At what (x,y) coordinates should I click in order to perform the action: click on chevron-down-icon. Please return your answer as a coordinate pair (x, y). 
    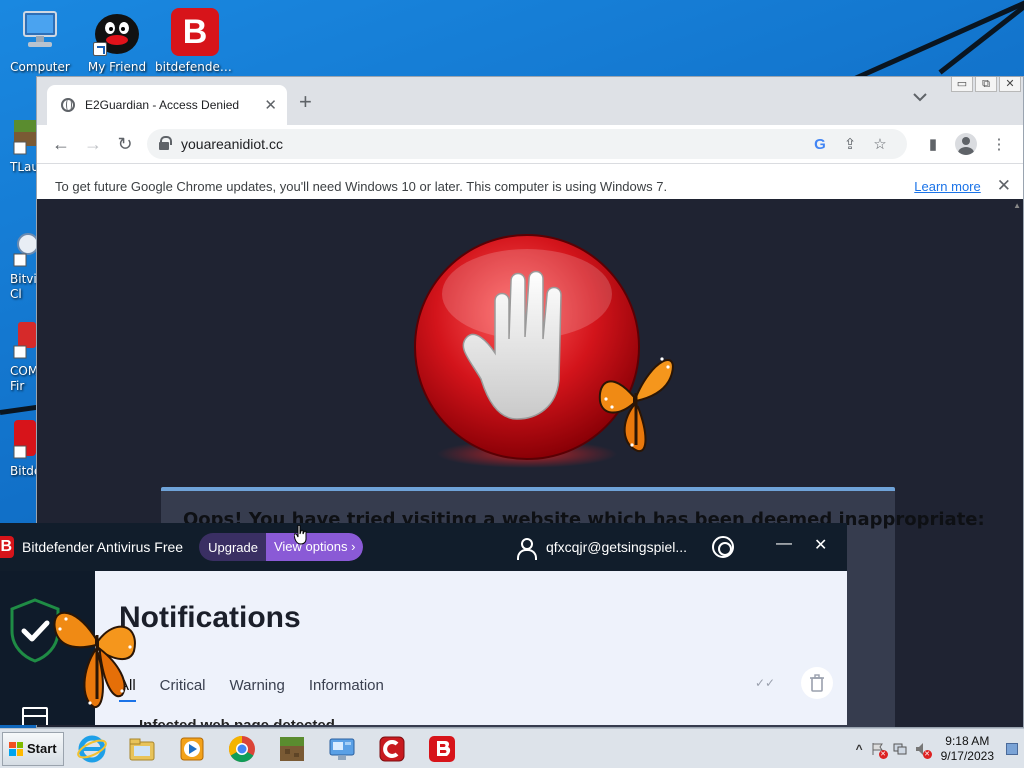
    Looking at the image, I should click on (920, 97).